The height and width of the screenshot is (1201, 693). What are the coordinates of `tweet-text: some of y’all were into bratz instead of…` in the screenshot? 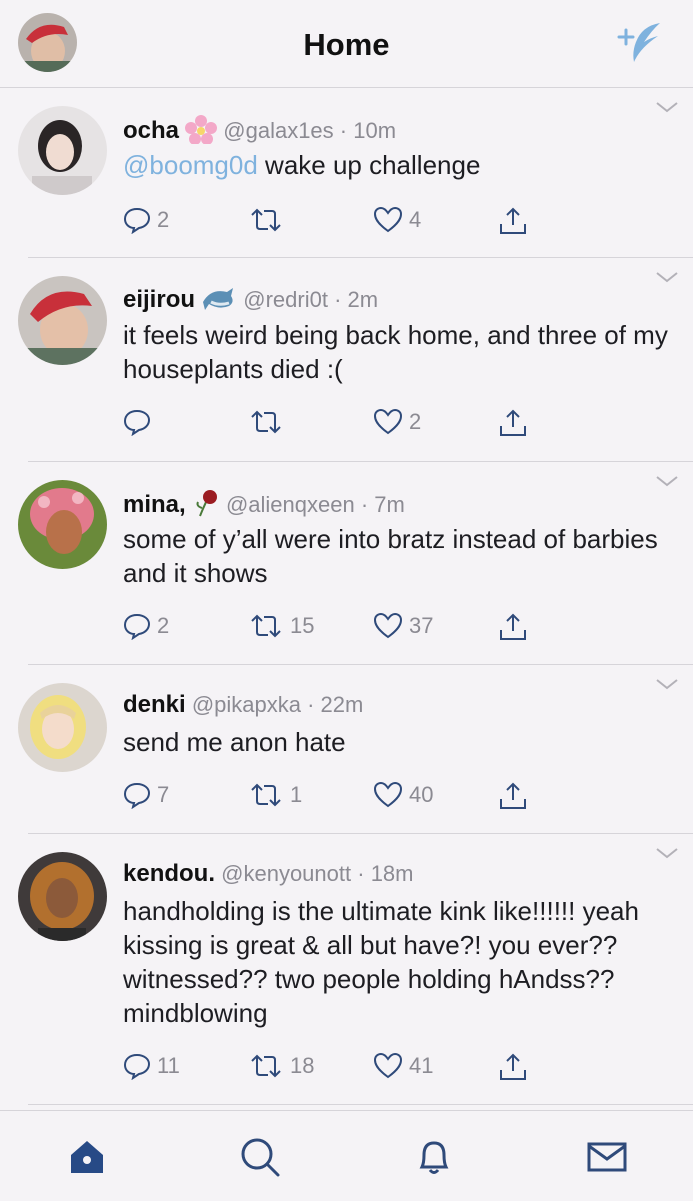 It's located at (390, 556).